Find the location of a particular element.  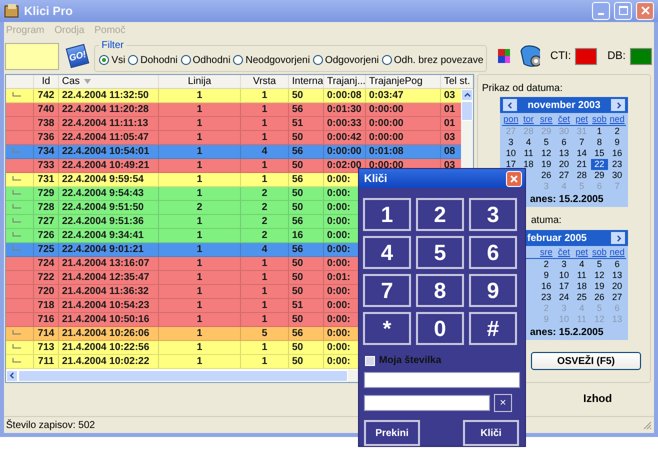

keypad-key: 3 is located at coordinates (493, 214).